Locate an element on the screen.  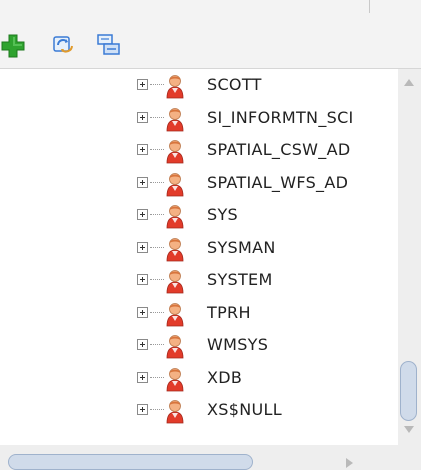
filter-button is located at coordinates (109, 45).